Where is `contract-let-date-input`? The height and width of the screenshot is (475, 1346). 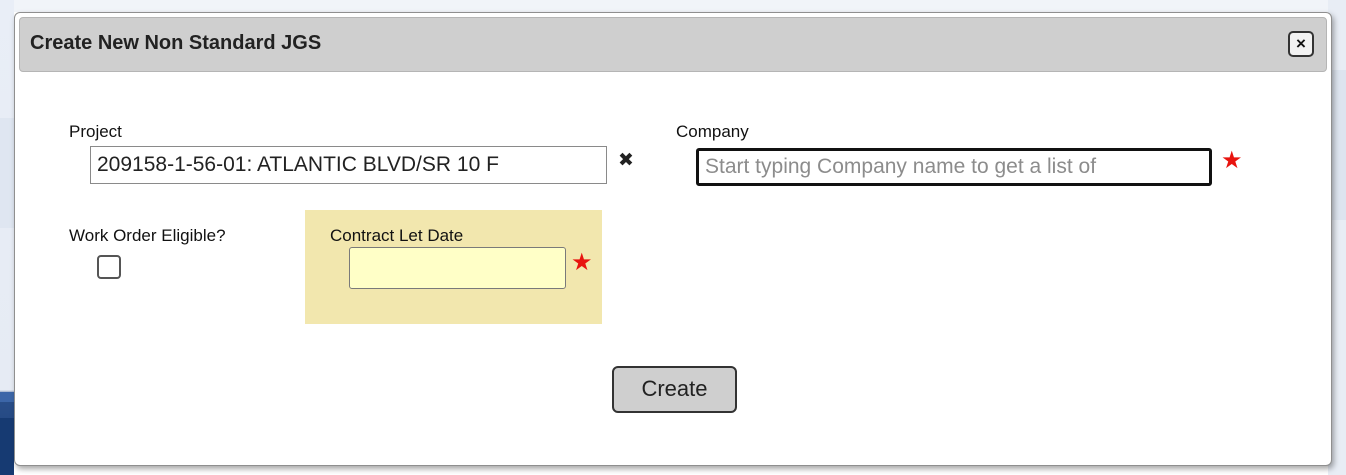 contract-let-date-input is located at coordinates (457, 268).